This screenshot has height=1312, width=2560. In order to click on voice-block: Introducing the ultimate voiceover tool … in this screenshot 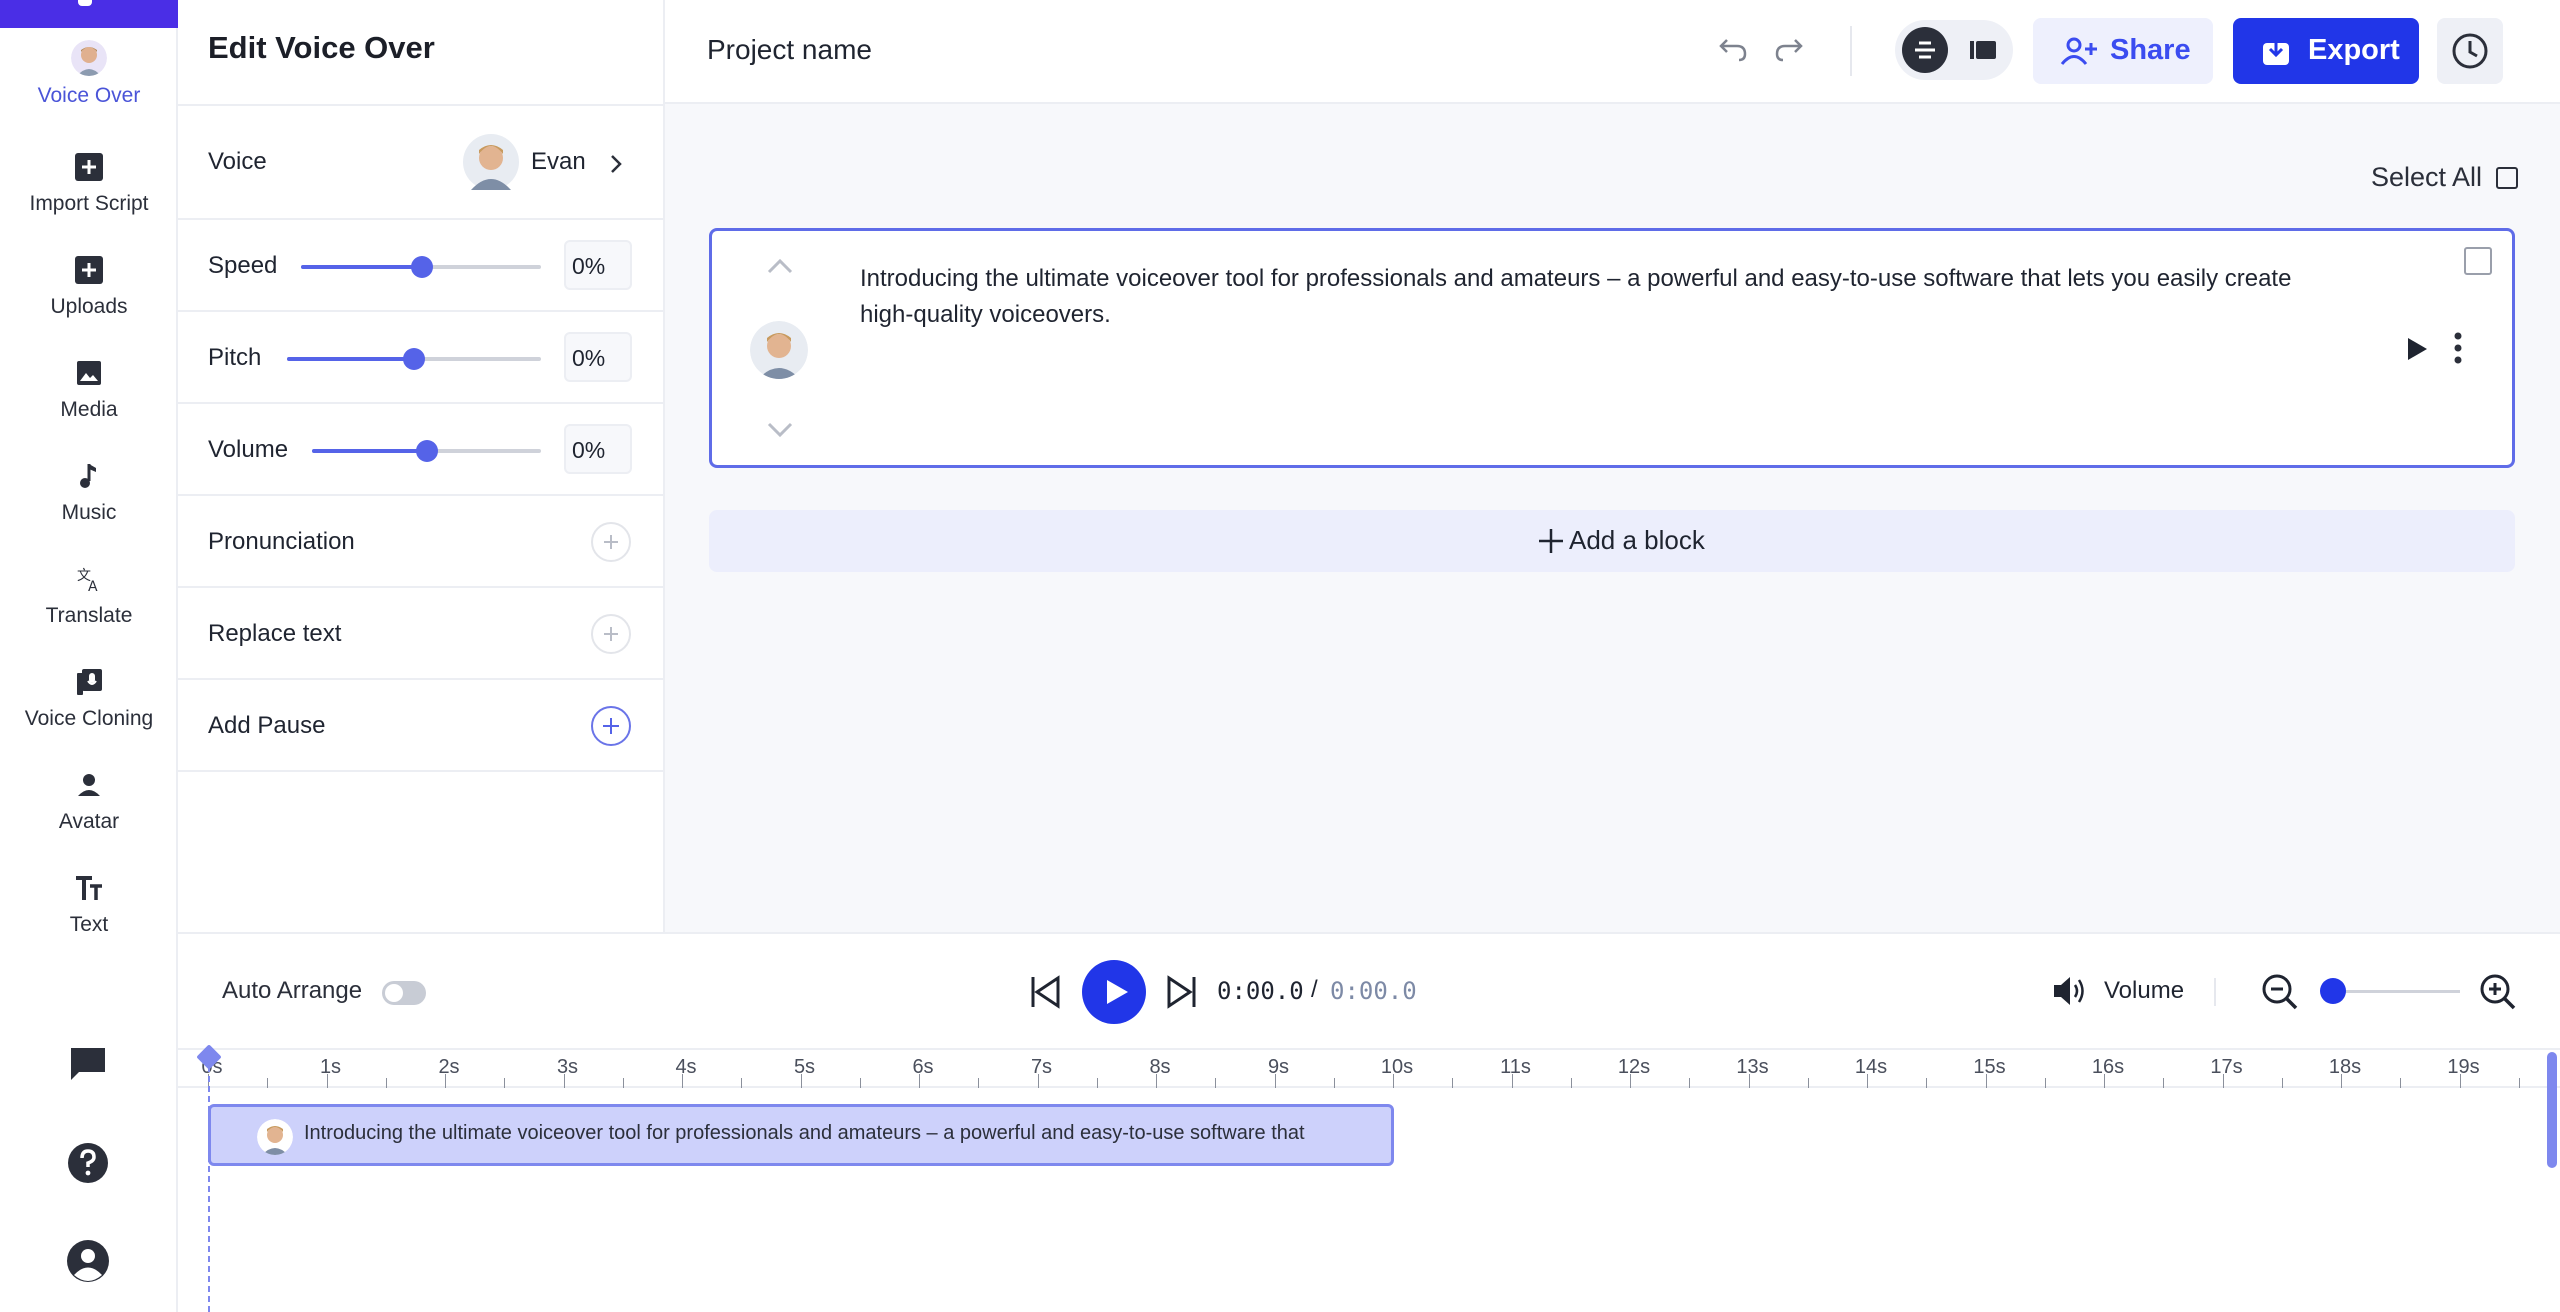, I will do `click(1612, 348)`.